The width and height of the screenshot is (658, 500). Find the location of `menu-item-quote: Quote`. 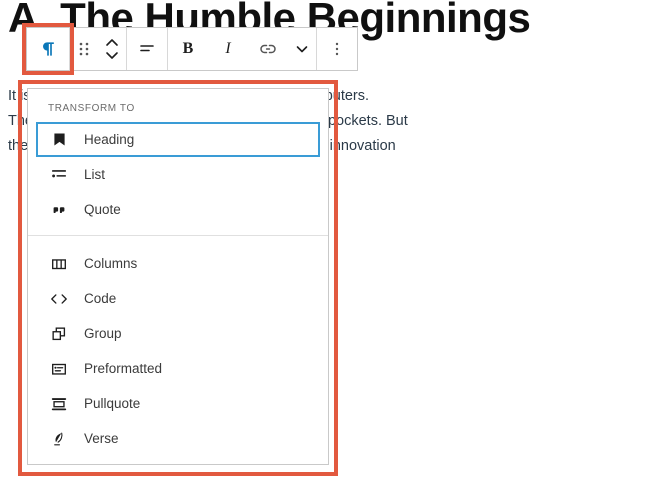

menu-item-quote: Quote is located at coordinates (178, 209).